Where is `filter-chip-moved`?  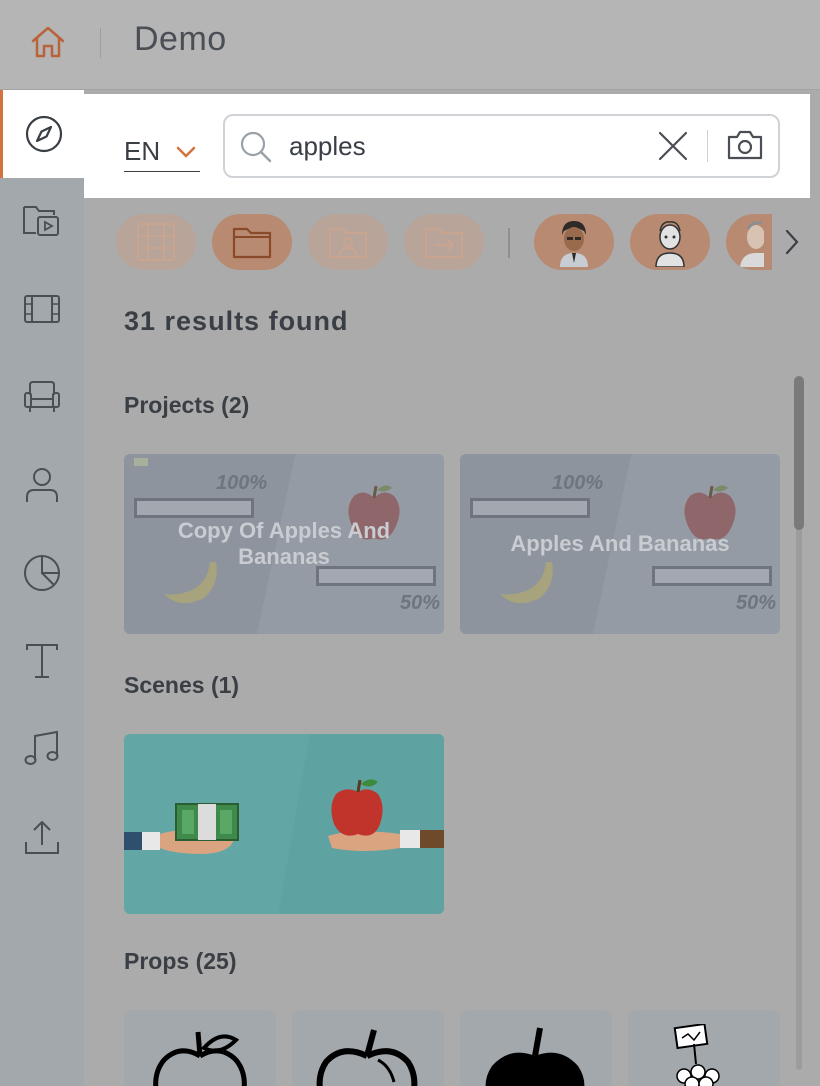 filter-chip-moved is located at coordinates (444, 242).